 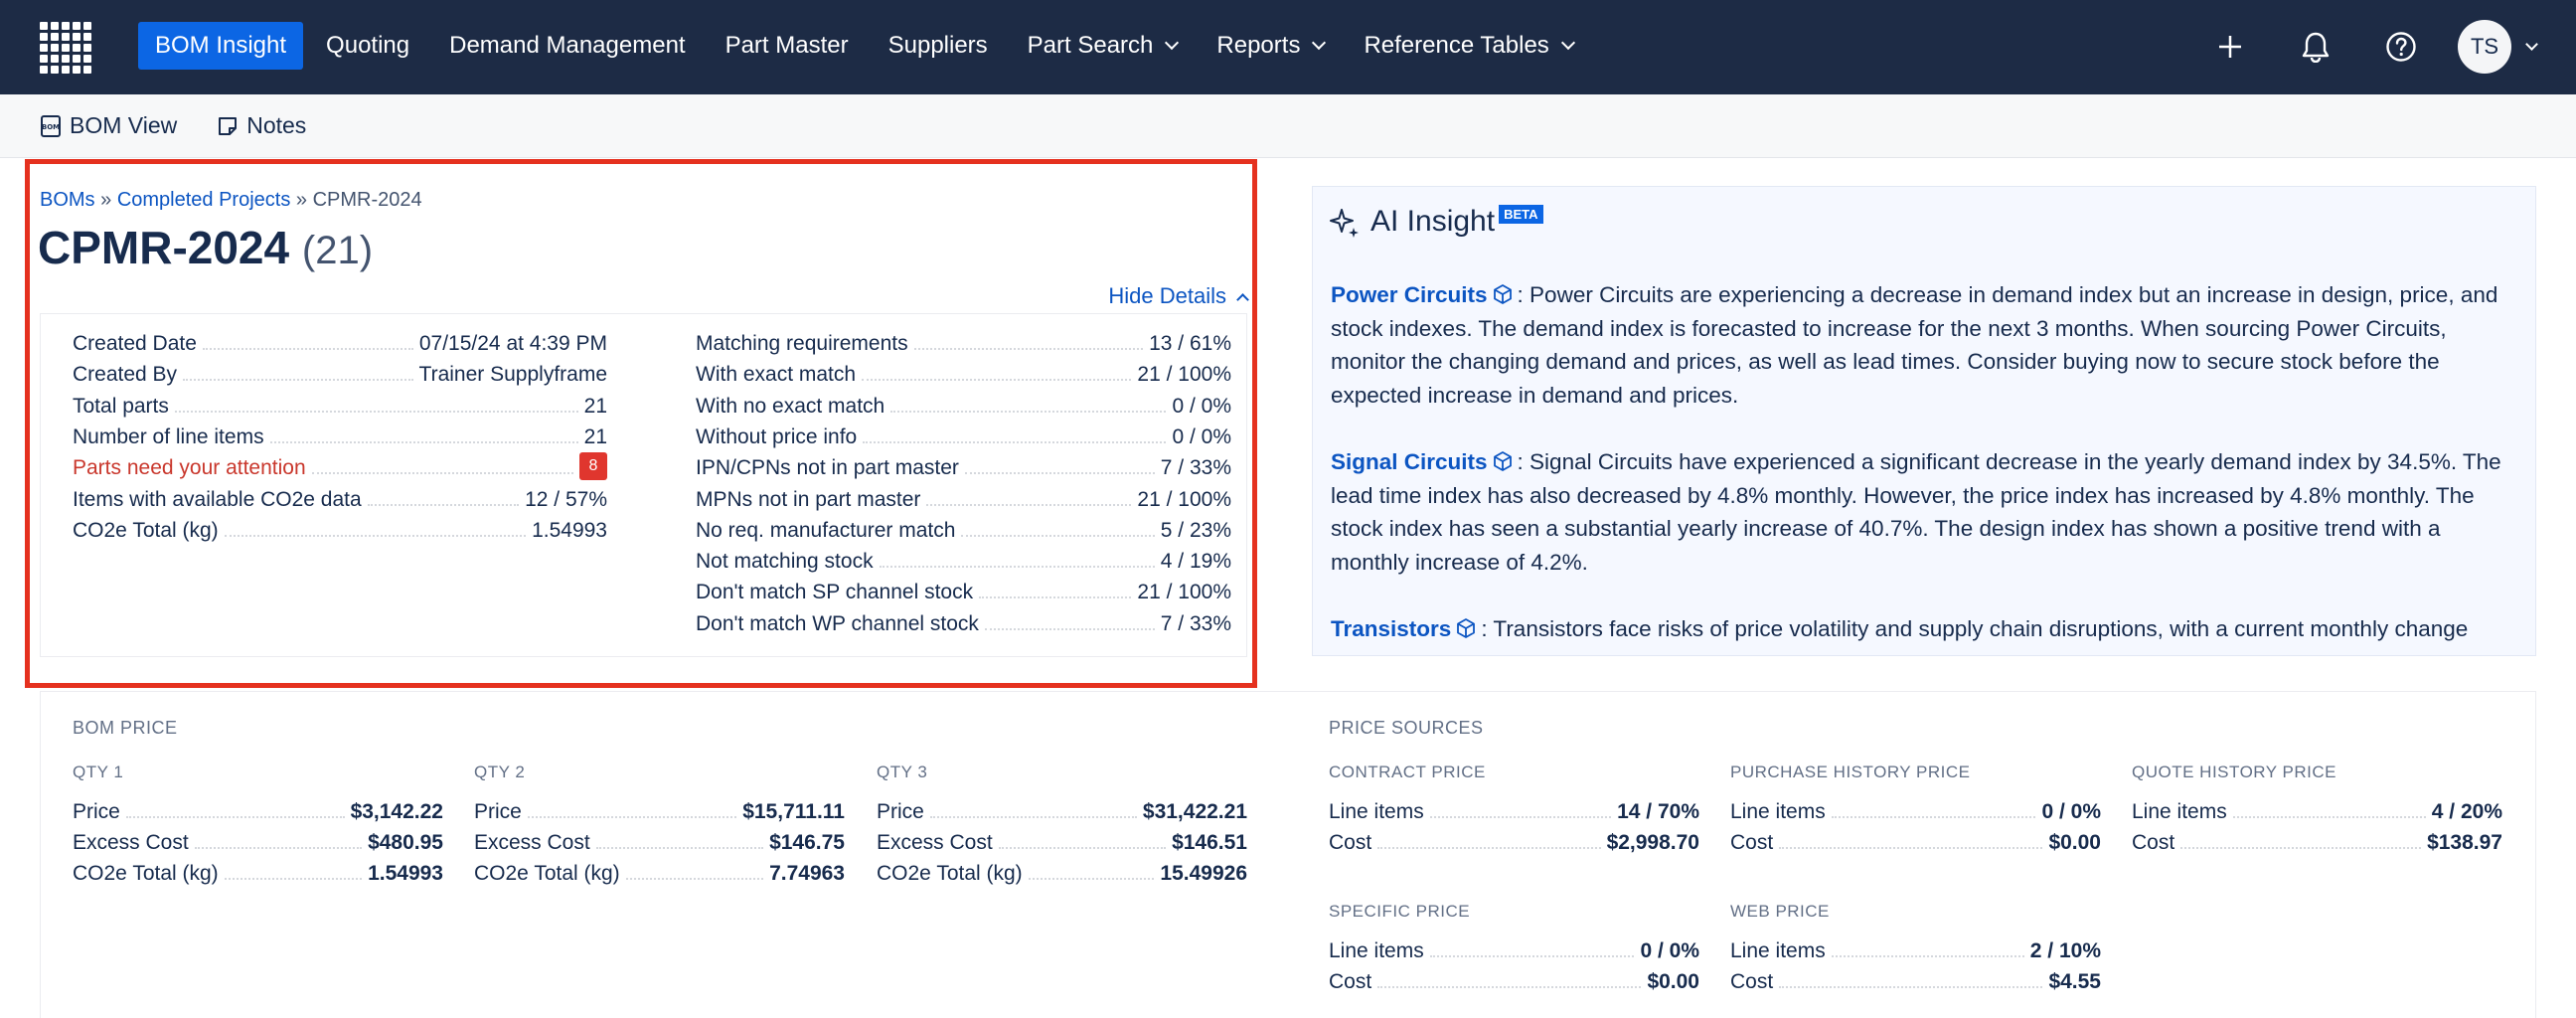 What do you see at coordinates (125, 728) in the screenshot?
I see `bom-price-heading: BOM PRICE` at bounding box center [125, 728].